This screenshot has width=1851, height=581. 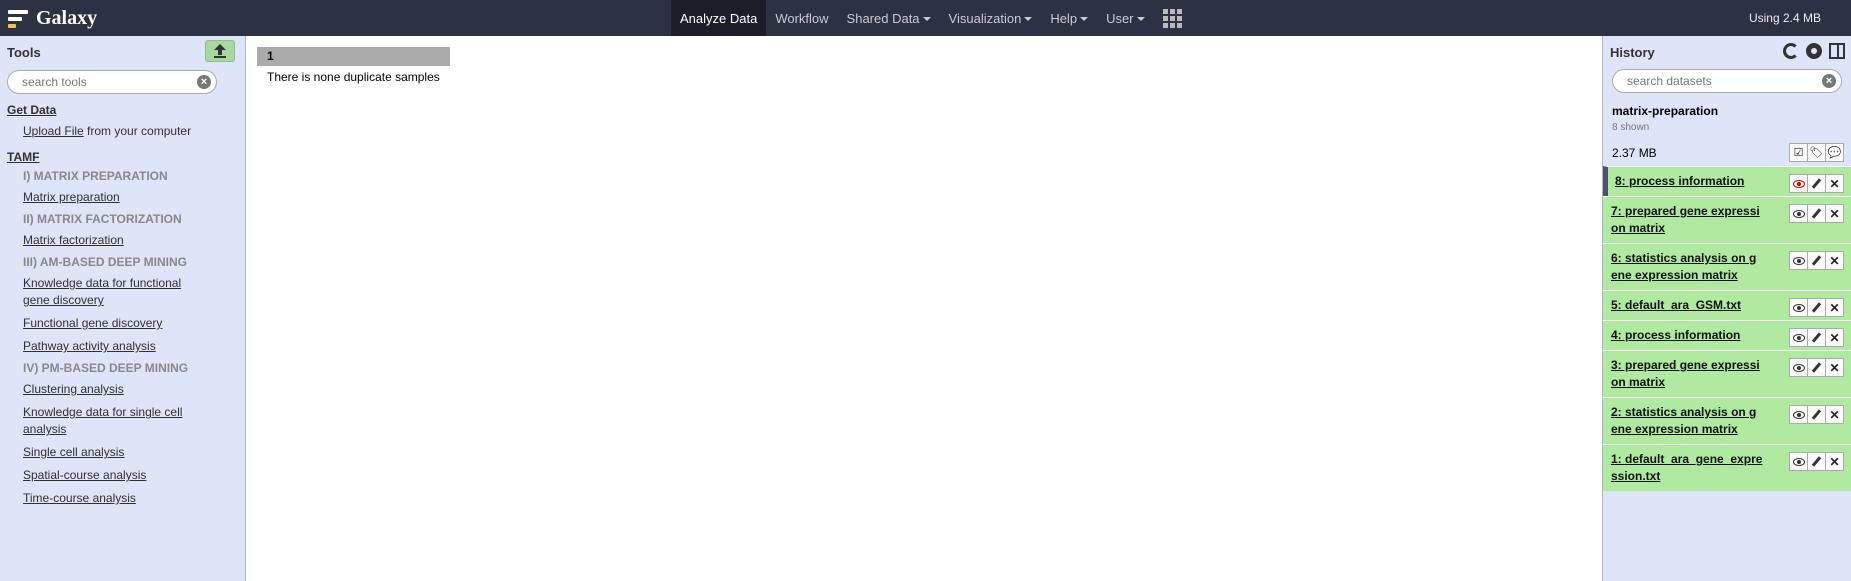 What do you see at coordinates (220, 51) in the screenshot?
I see `upload-button` at bounding box center [220, 51].